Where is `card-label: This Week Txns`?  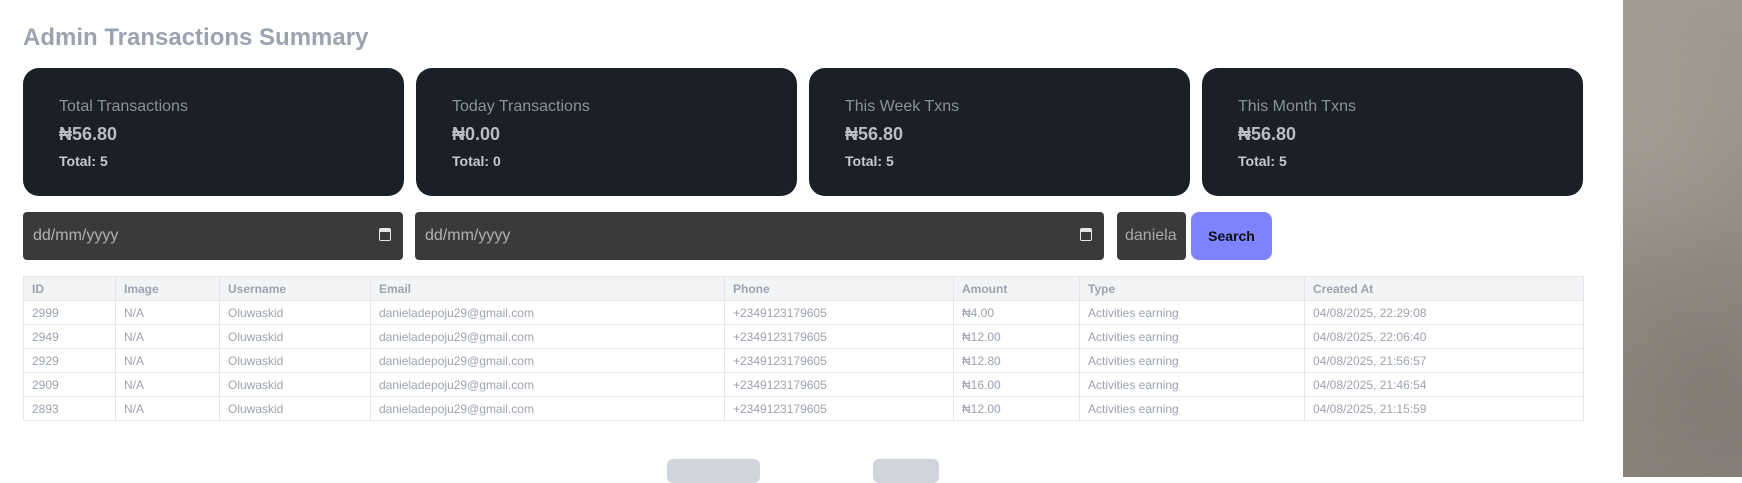 card-label: This Week Txns is located at coordinates (902, 106).